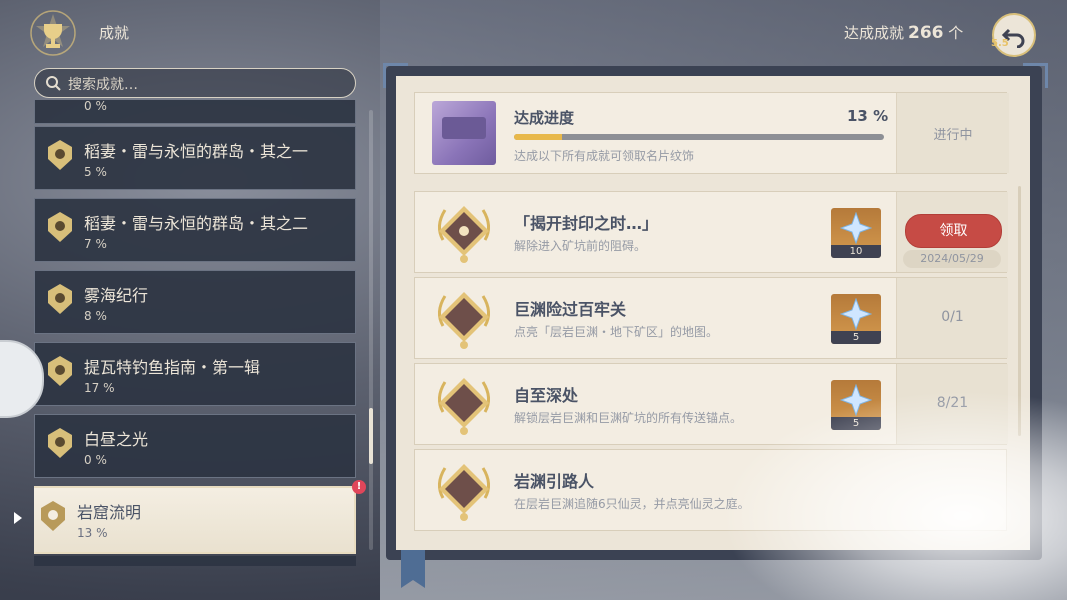 The width and height of the screenshot is (1067, 600). What do you see at coordinates (546, 395) in the screenshot?
I see `achievement-name: 自至深处` at bounding box center [546, 395].